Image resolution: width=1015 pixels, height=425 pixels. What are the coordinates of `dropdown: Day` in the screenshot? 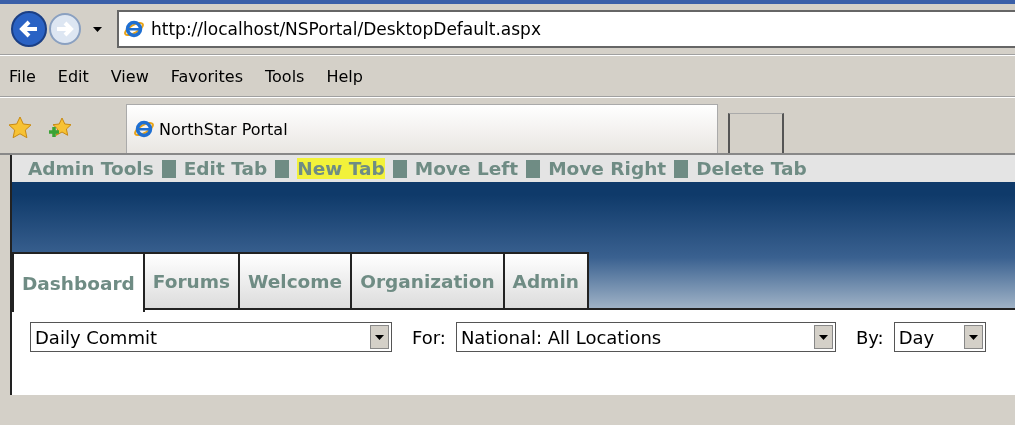 It's located at (939, 337).